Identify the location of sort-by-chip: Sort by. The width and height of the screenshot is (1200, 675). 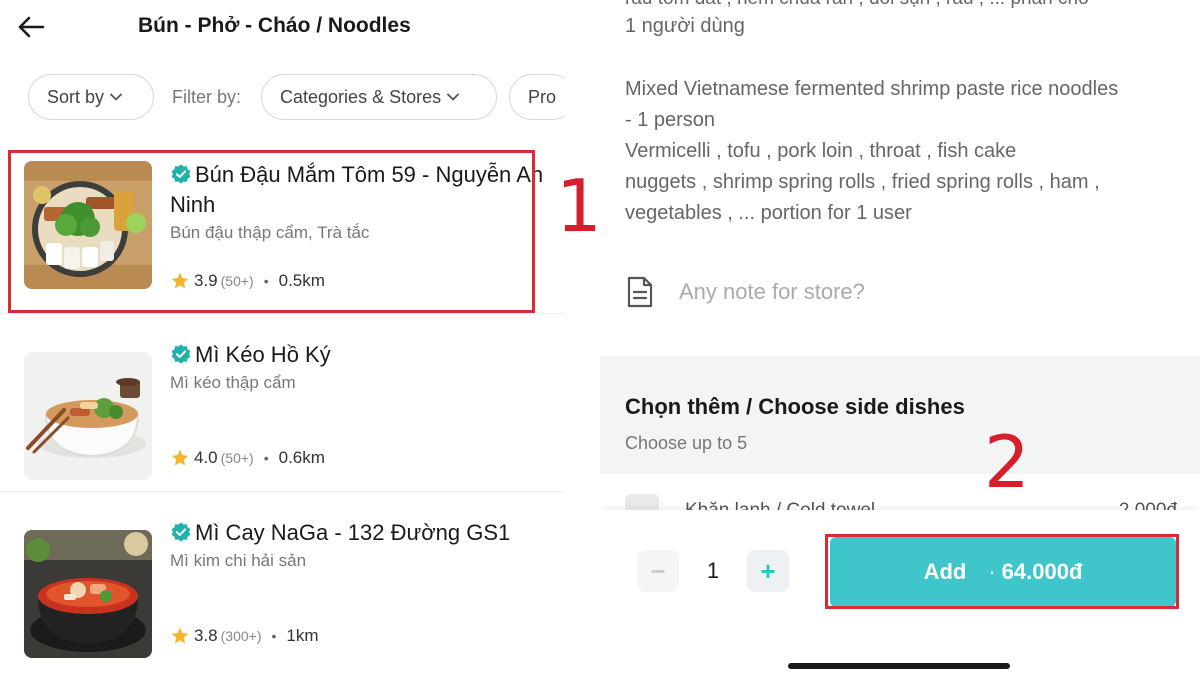
(91, 97).